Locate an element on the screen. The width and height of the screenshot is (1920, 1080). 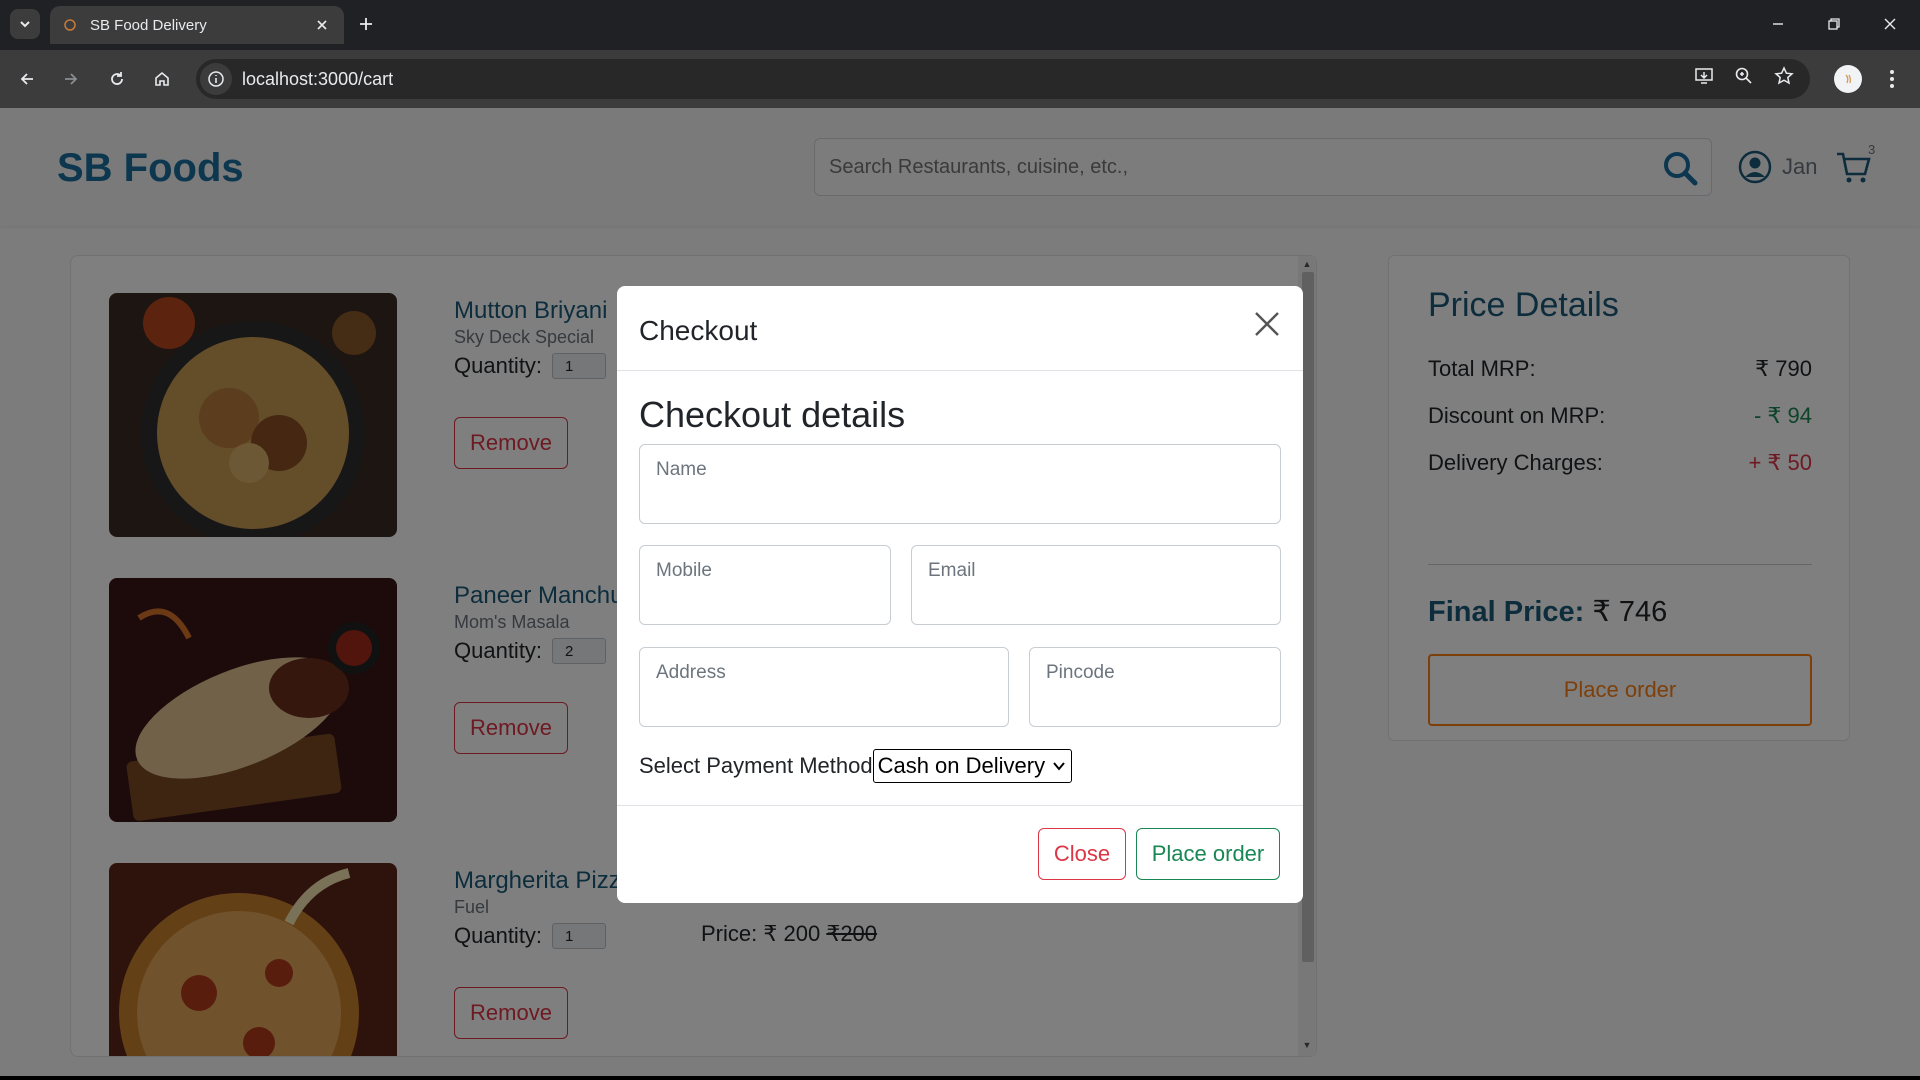
payment-method-label: Select Payment Method is located at coordinates (756, 765).